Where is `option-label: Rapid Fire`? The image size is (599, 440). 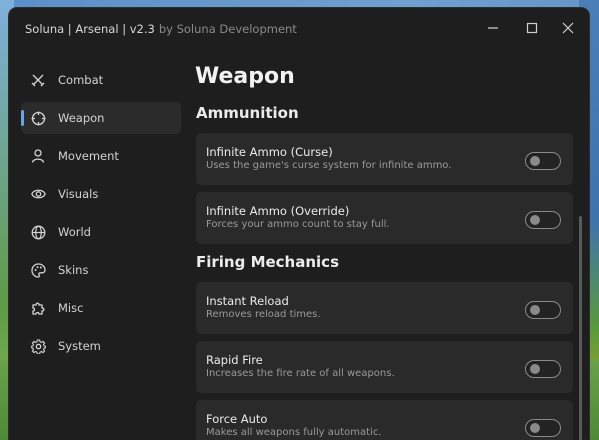
option-label: Rapid Fire is located at coordinates (234, 360).